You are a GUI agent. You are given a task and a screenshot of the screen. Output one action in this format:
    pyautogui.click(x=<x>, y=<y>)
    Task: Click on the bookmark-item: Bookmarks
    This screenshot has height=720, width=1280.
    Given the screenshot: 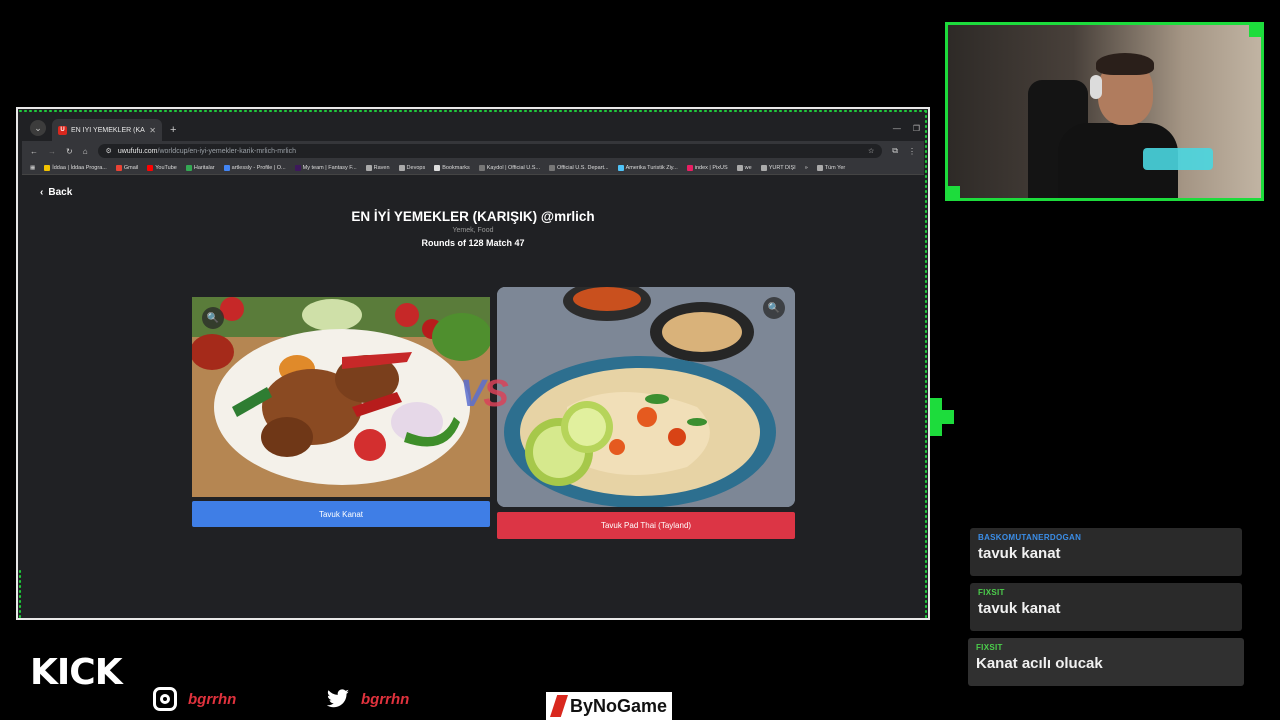 What is the action you would take?
    pyautogui.click(x=452, y=167)
    